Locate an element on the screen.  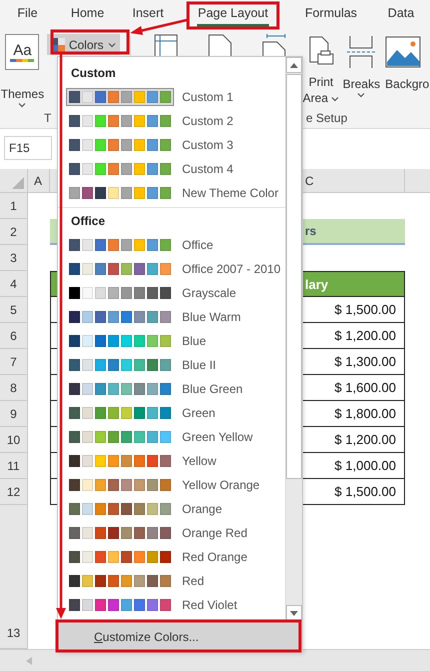
menu-tab: File is located at coordinates (27, 13).